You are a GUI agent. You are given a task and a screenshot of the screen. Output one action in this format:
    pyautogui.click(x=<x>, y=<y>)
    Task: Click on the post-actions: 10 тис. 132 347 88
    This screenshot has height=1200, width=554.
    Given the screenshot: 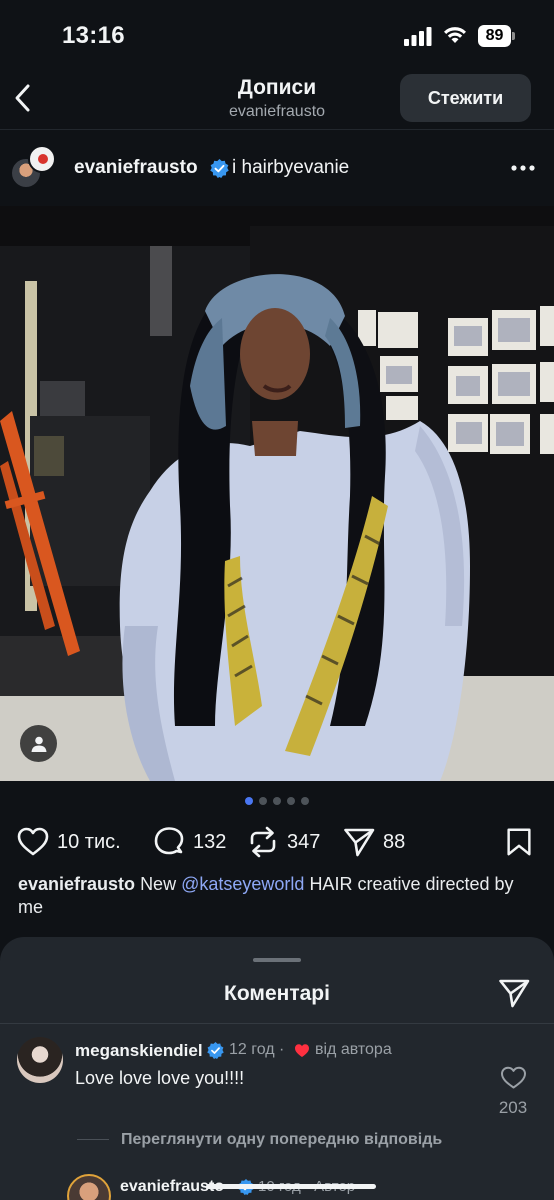 What is the action you would take?
    pyautogui.click(x=277, y=842)
    